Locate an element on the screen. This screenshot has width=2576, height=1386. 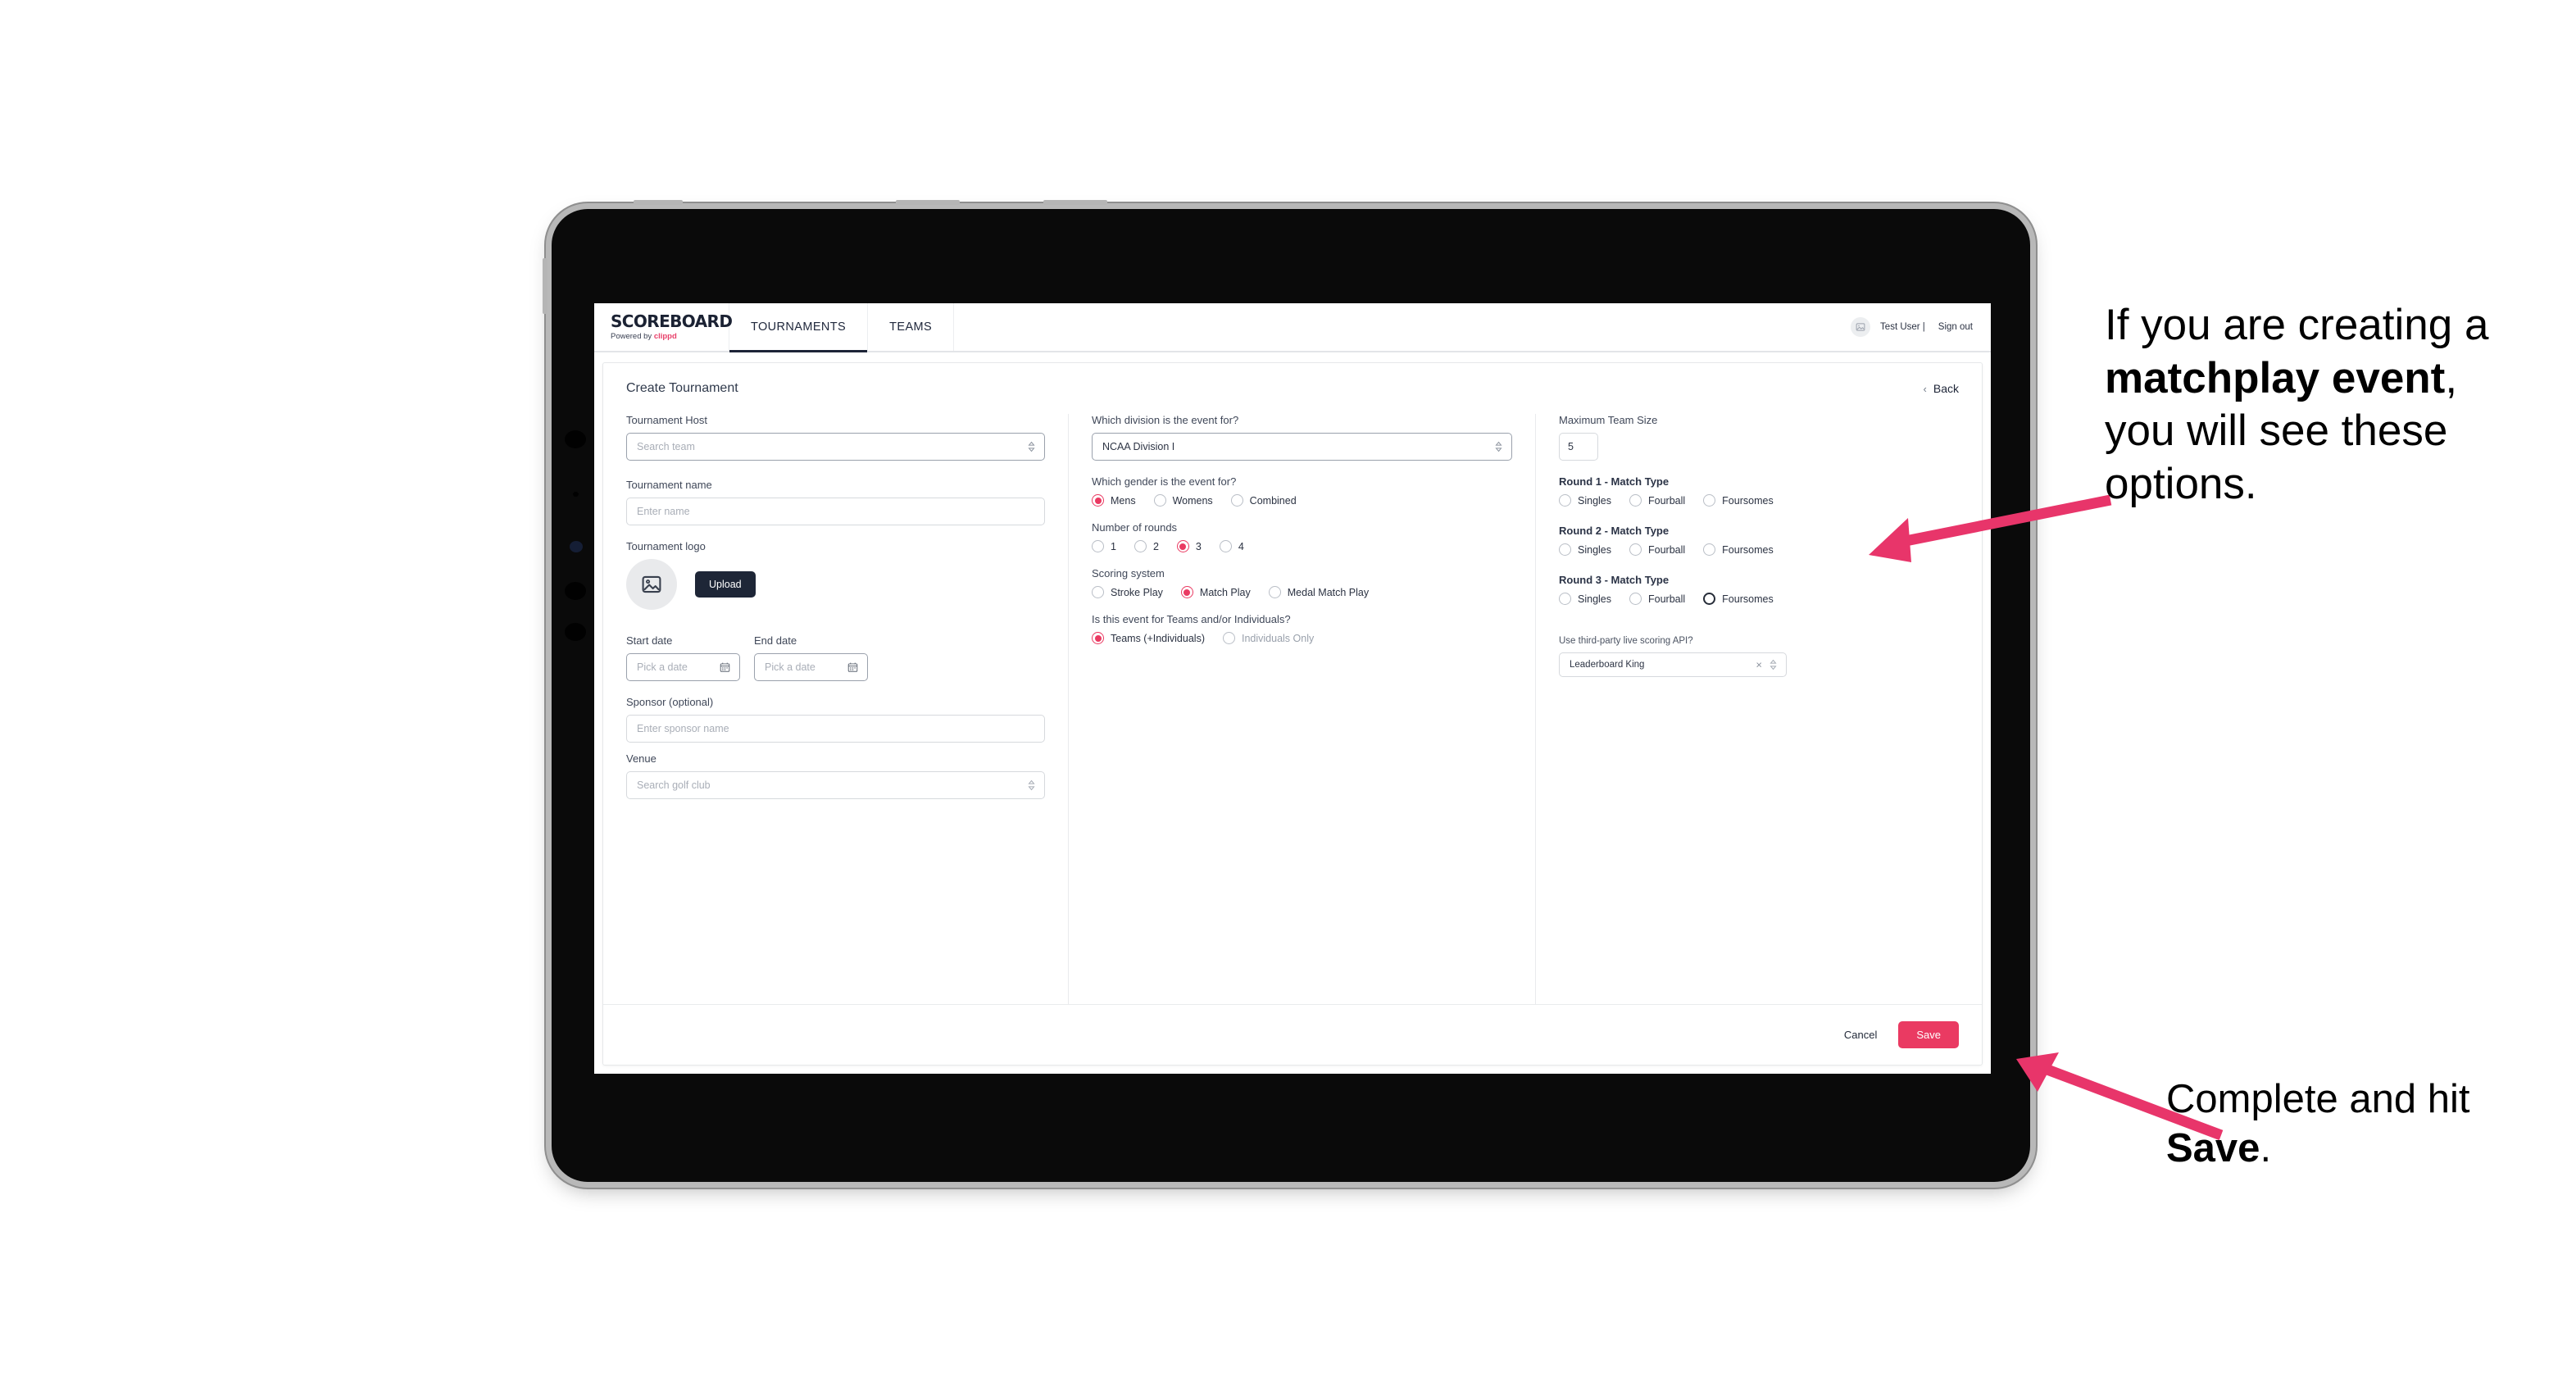
radio-gender-womens: Womens is located at coordinates (1183, 500).